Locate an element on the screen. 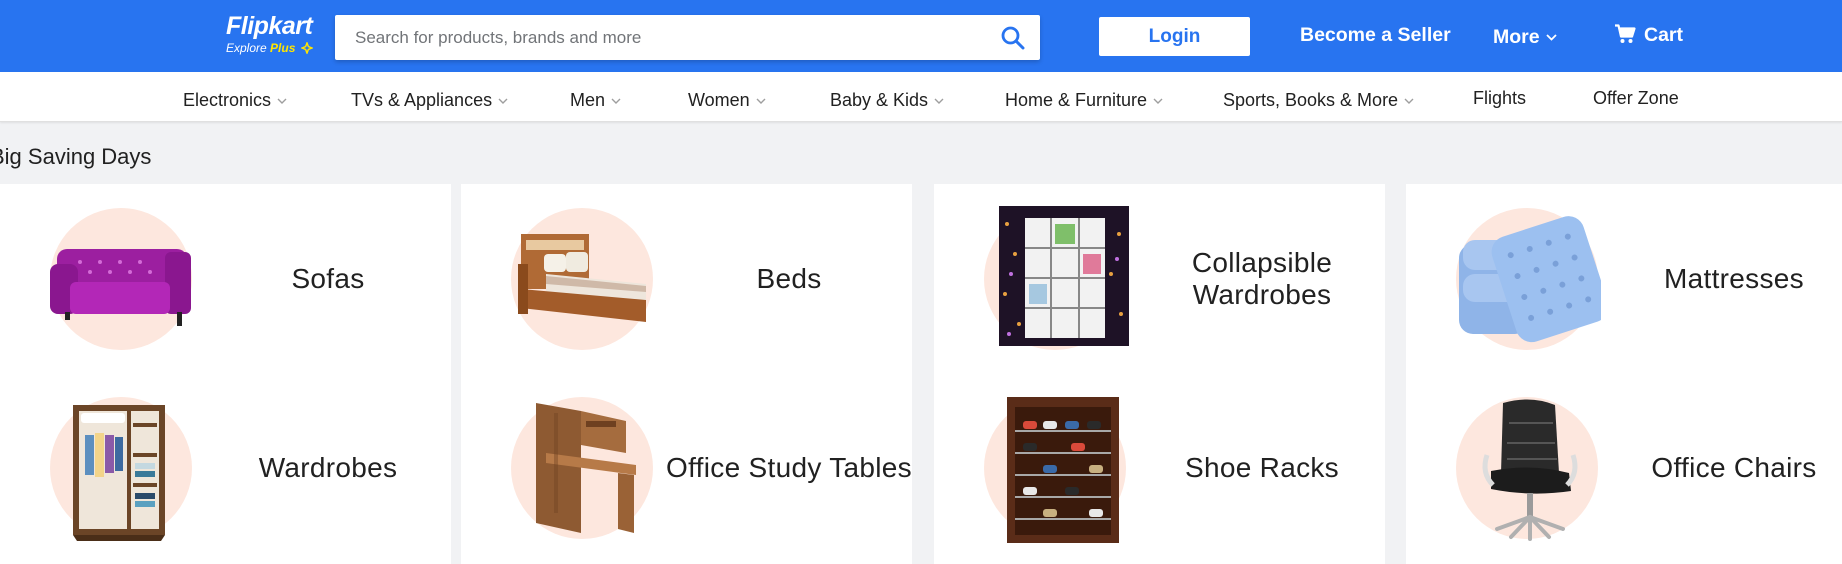 The width and height of the screenshot is (1842, 564). search-icon is located at coordinates (1013, 38).